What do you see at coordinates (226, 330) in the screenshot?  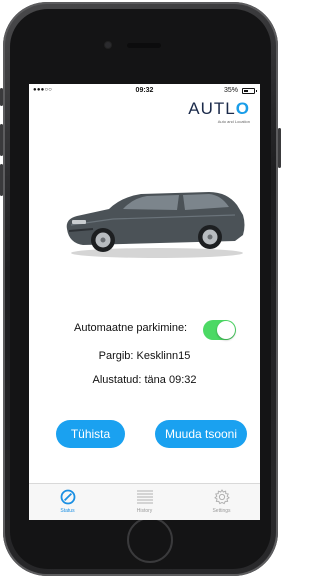 I see `toggle-knob` at bounding box center [226, 330].